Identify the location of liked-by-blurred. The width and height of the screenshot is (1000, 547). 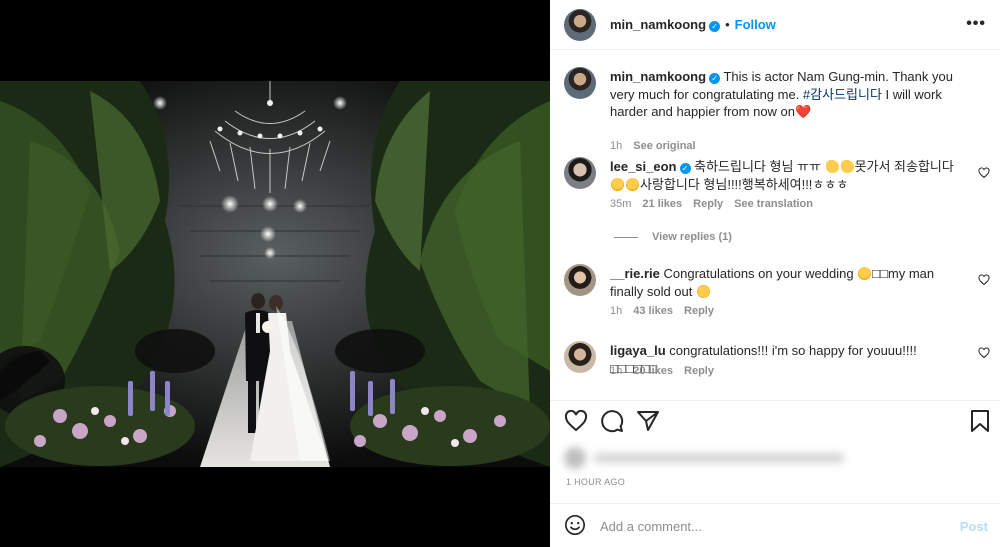
(704, 458).